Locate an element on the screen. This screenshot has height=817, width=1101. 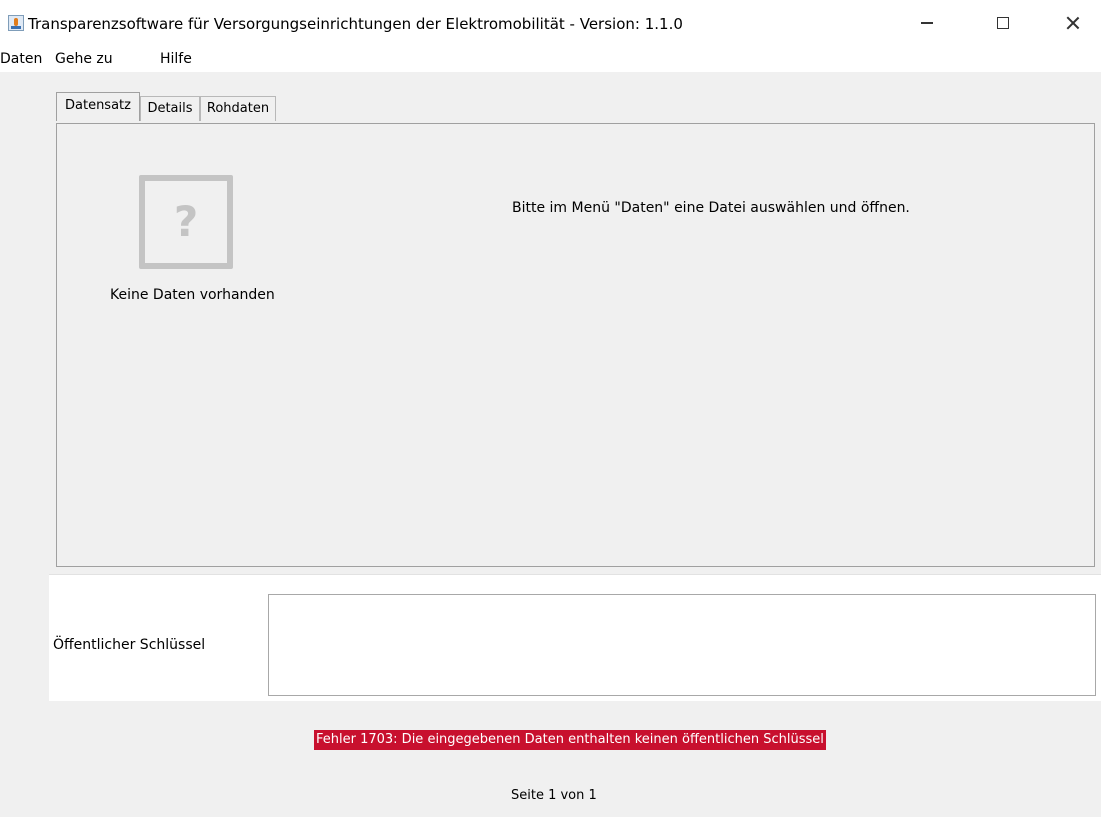
close-icon is located at coordinates (1073, 23).